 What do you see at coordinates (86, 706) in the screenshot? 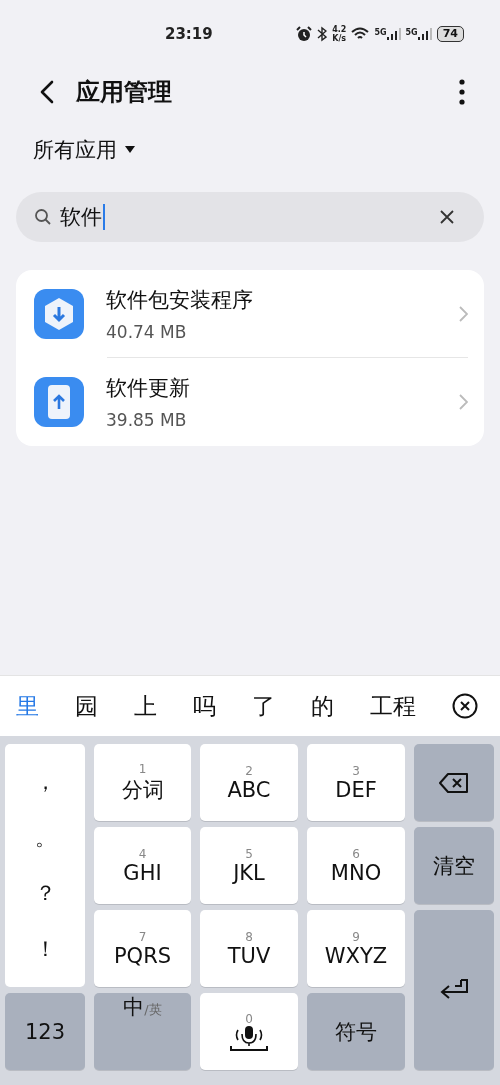
I see `candidate-word: 园` at bounding box center [86, 706].